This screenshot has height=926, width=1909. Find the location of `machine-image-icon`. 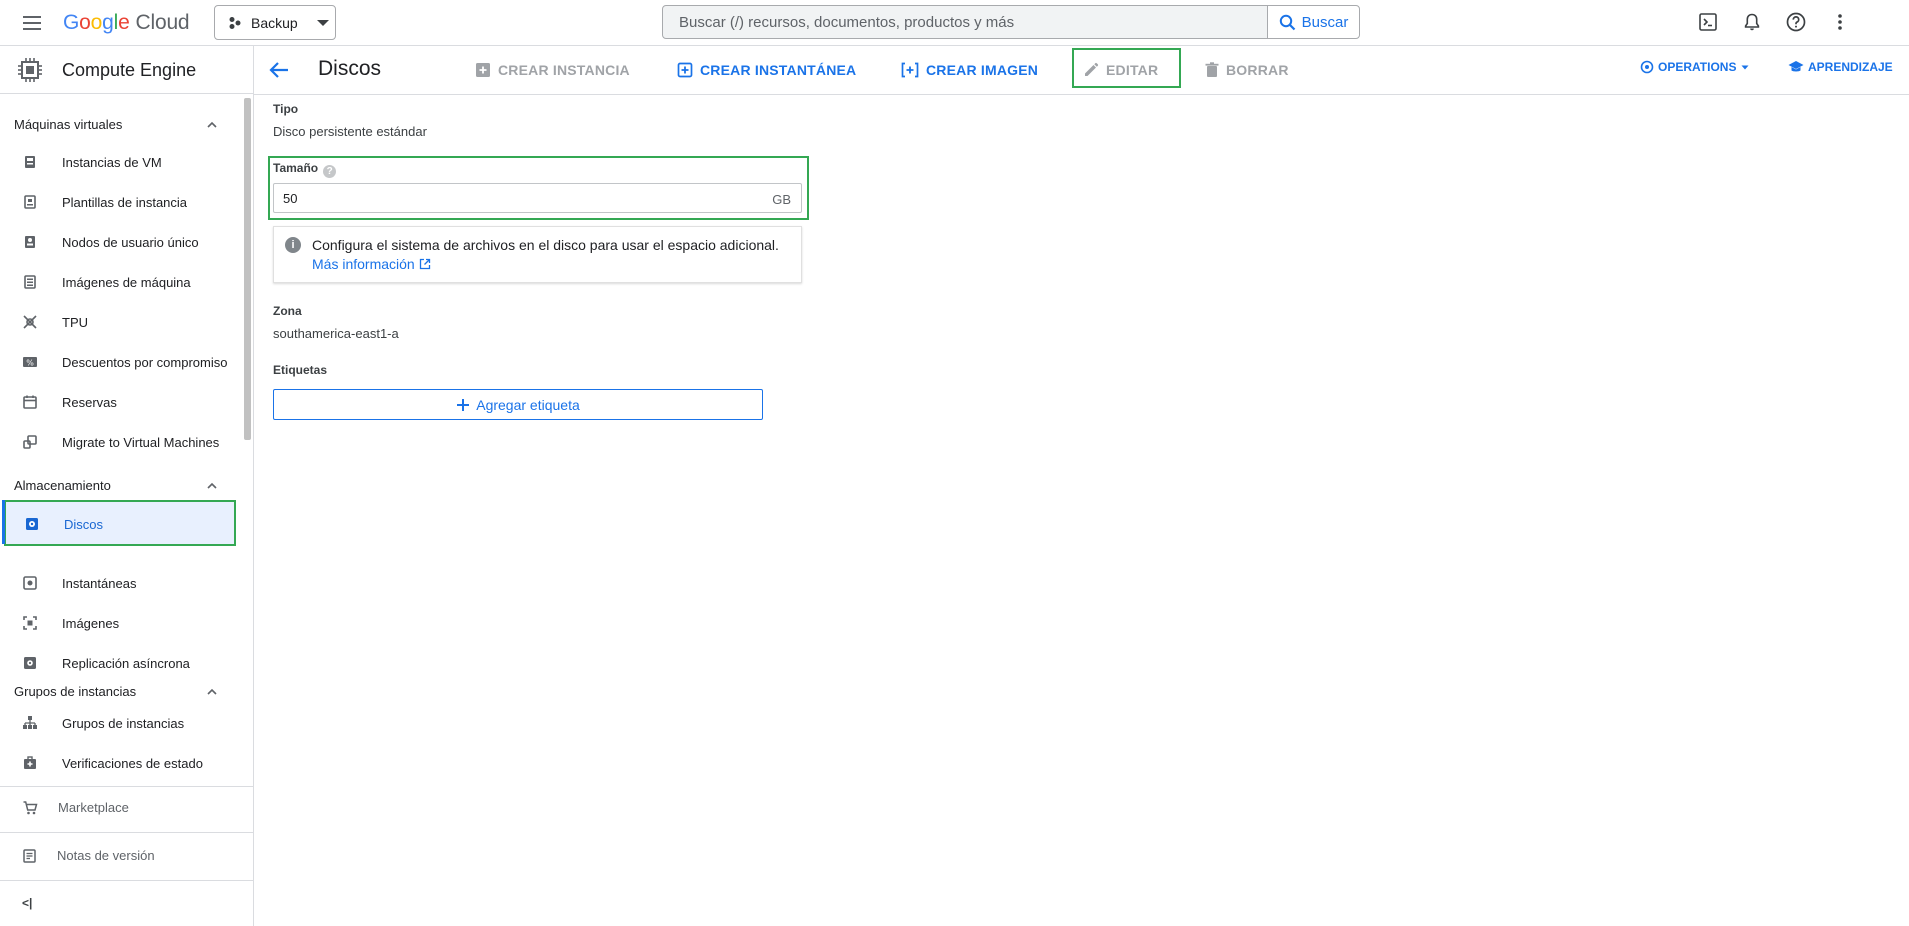

machine-image-icon is located at coordinates (30, 282).